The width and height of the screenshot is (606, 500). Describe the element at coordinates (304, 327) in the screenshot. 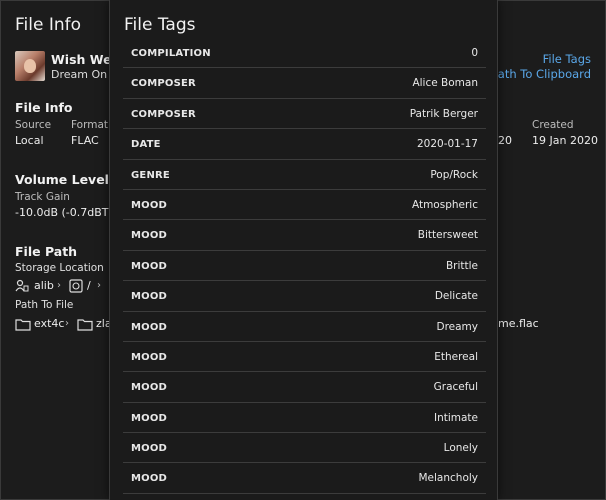

I see `tag-row: MOOD Dreamy` at that location.